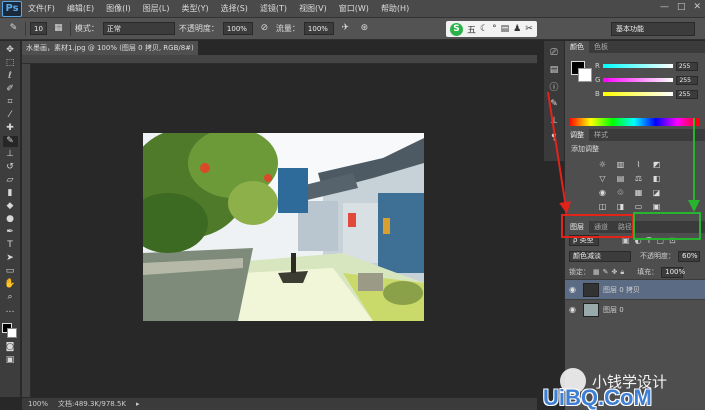 This screenshot has height=410, width=705. I want to click on layer-opacity-input: 60%, so click(689, 256).